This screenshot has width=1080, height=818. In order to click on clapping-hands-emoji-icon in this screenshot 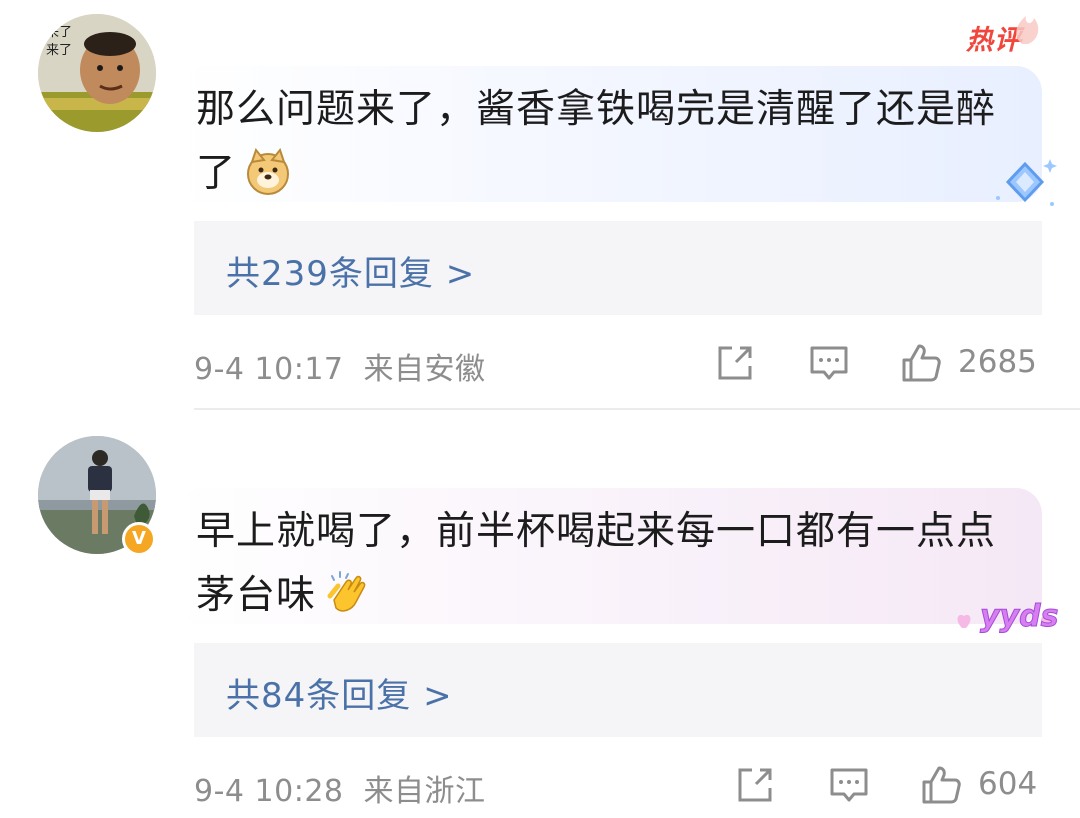, I will do `click(348, 594)`.